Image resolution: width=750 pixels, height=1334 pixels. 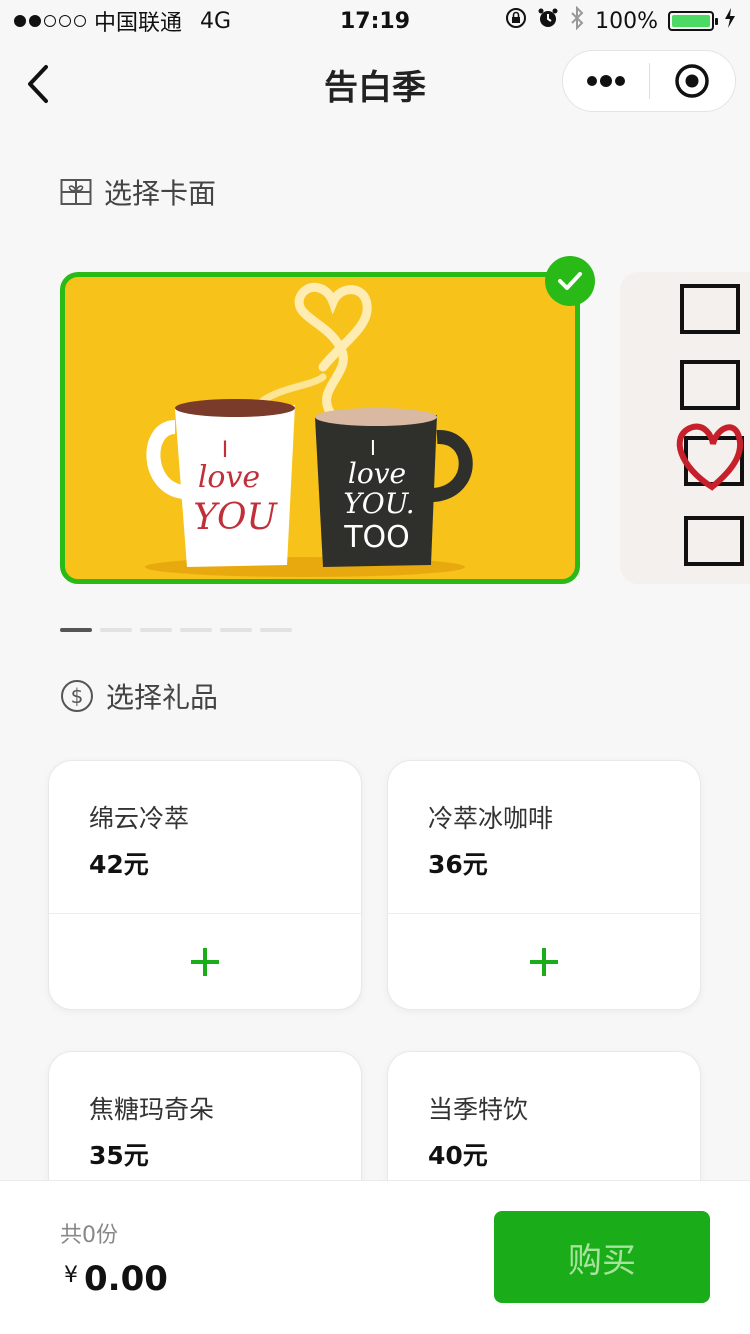 What do you see at coordinates (577, 20) in the screenshot?
I see `bluetooth-icon` at bounding box center [577, 20].